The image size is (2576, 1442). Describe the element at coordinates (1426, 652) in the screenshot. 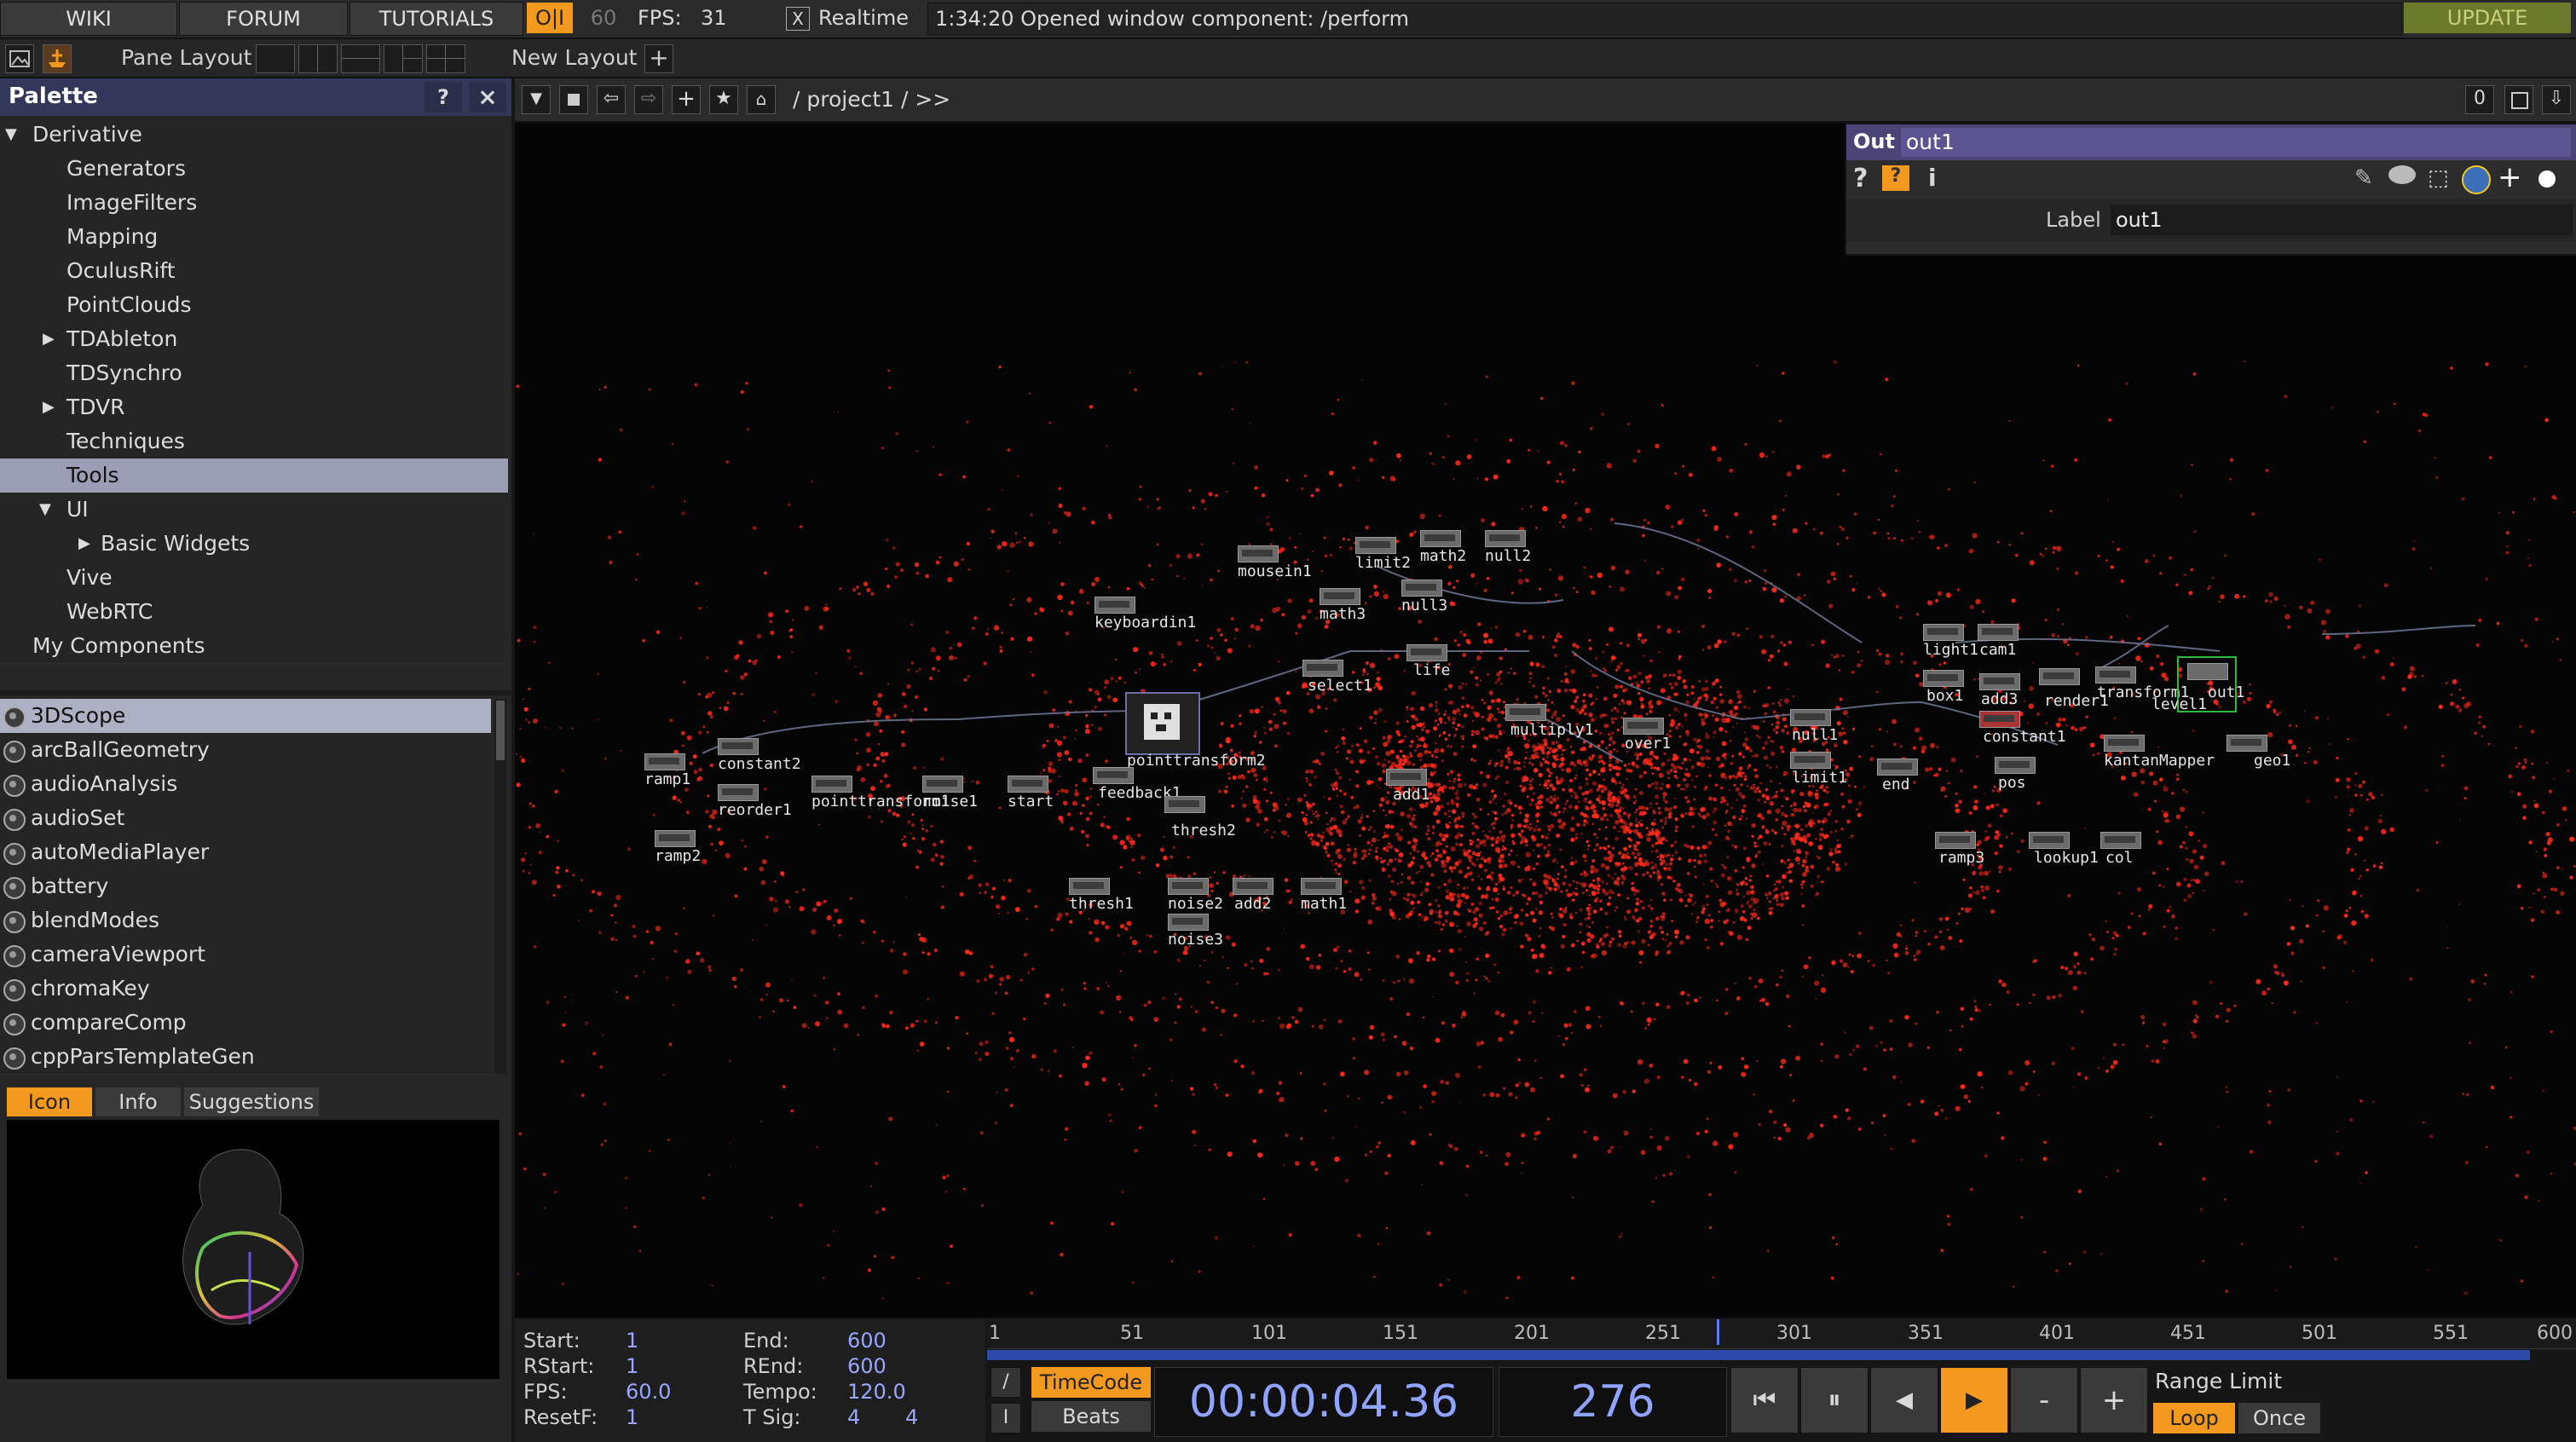

I see `node-life` at that location.